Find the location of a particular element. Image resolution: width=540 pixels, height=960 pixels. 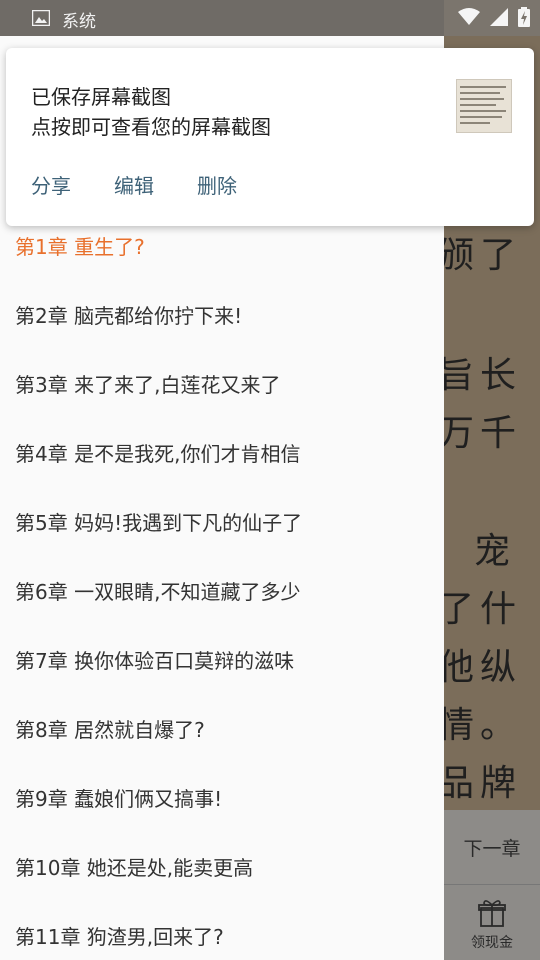

delete-button: 删除 is located at coordinates (217, 184).